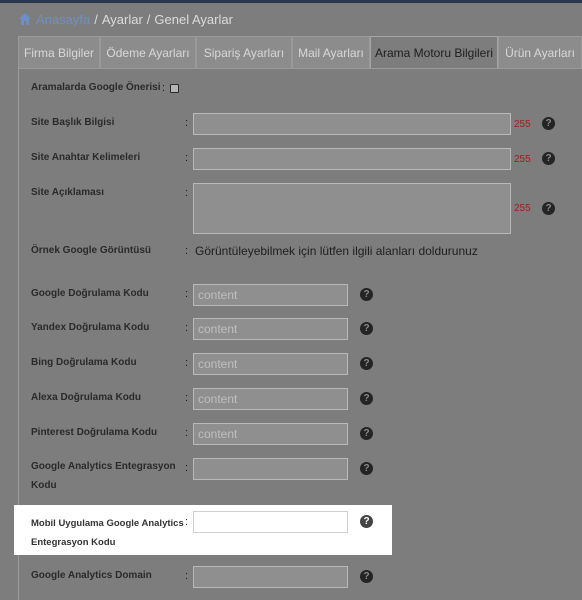 The height and width of the screenshot is (600, 582). I want to click on mobile-ga-integration-input, so click(270, 522).